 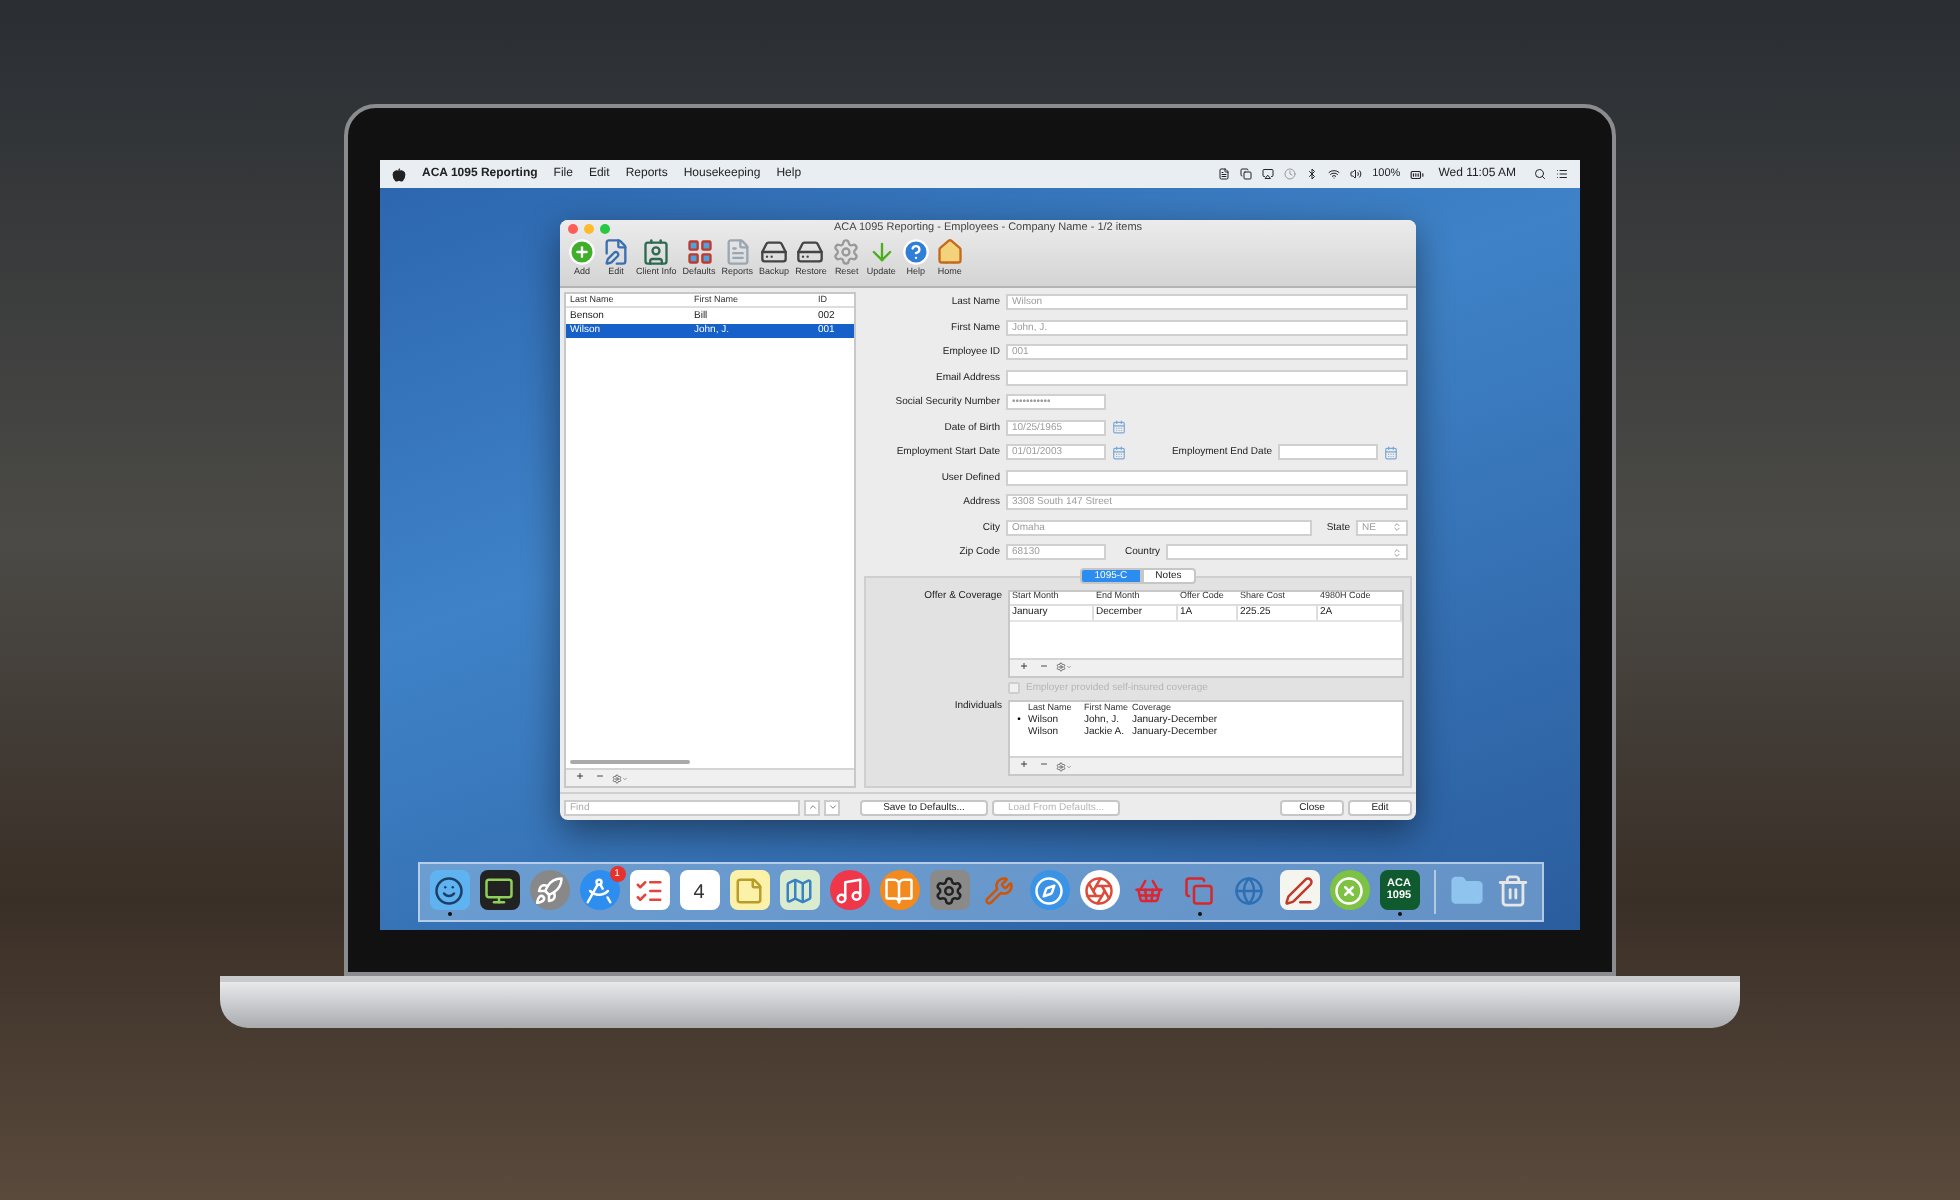 I want to click on speaker-icon, so click(x=1356, y=174).